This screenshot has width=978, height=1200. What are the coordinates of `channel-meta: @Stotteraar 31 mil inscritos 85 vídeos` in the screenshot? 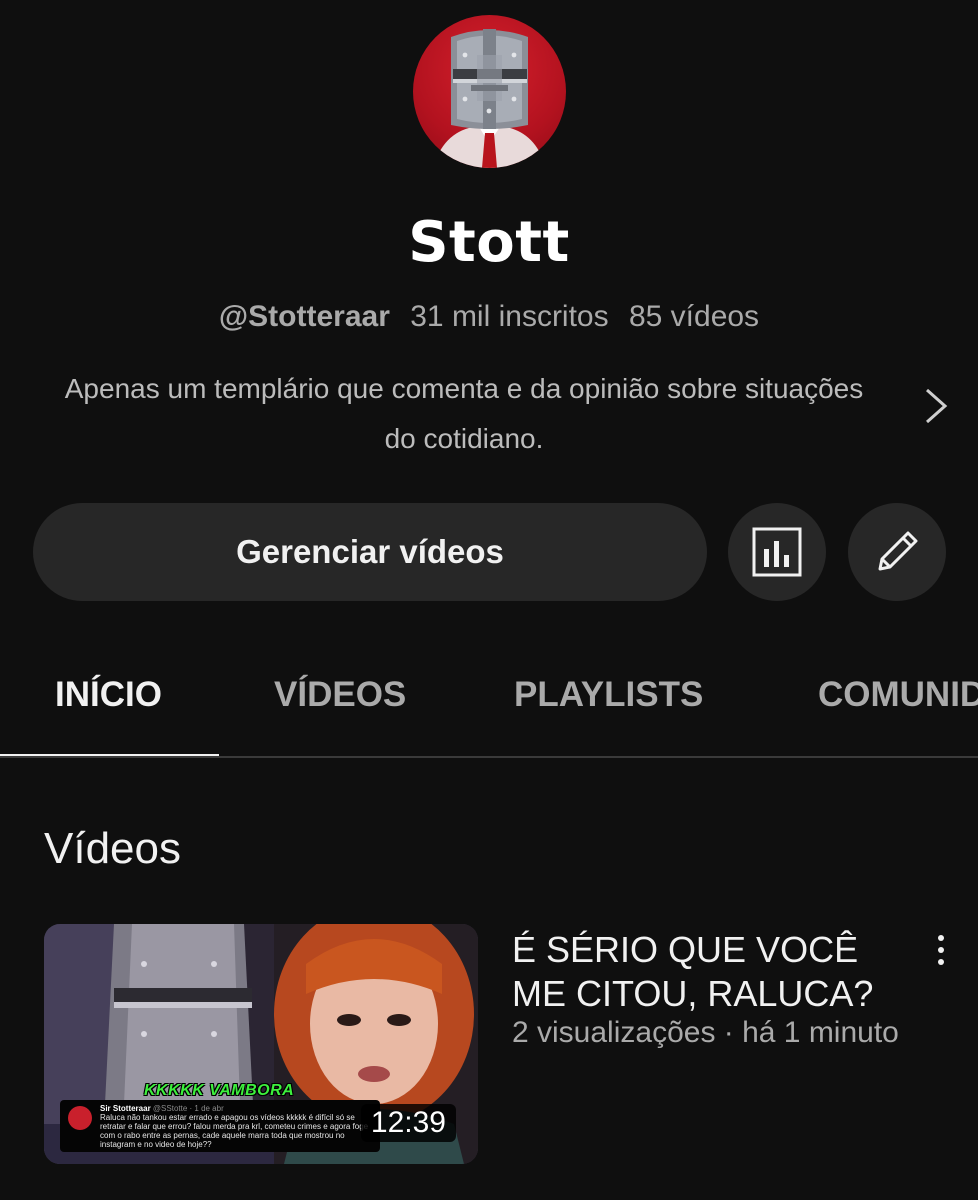 It's located at (489, 317).